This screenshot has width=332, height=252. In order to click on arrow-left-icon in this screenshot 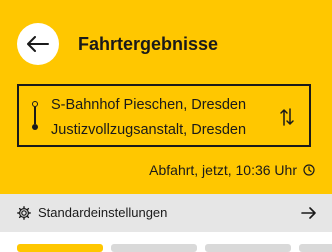, I will do `click(38, 44)`.